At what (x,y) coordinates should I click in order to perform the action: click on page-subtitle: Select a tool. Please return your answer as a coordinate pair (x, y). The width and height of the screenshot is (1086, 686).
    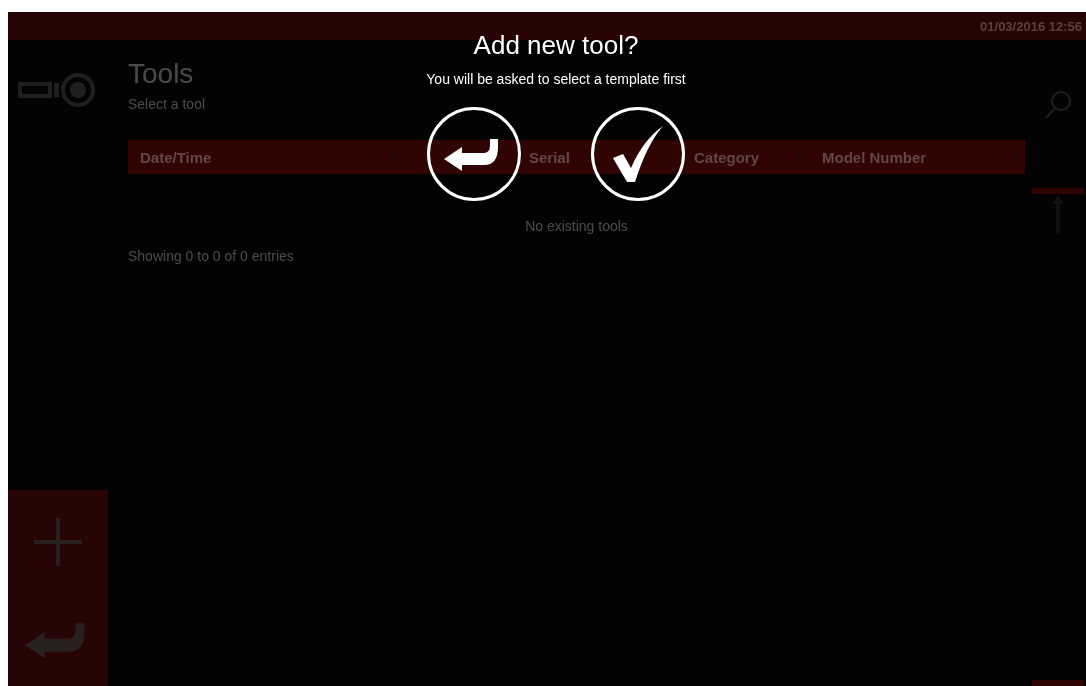
    Looking at the image, I should click on (167, 104).